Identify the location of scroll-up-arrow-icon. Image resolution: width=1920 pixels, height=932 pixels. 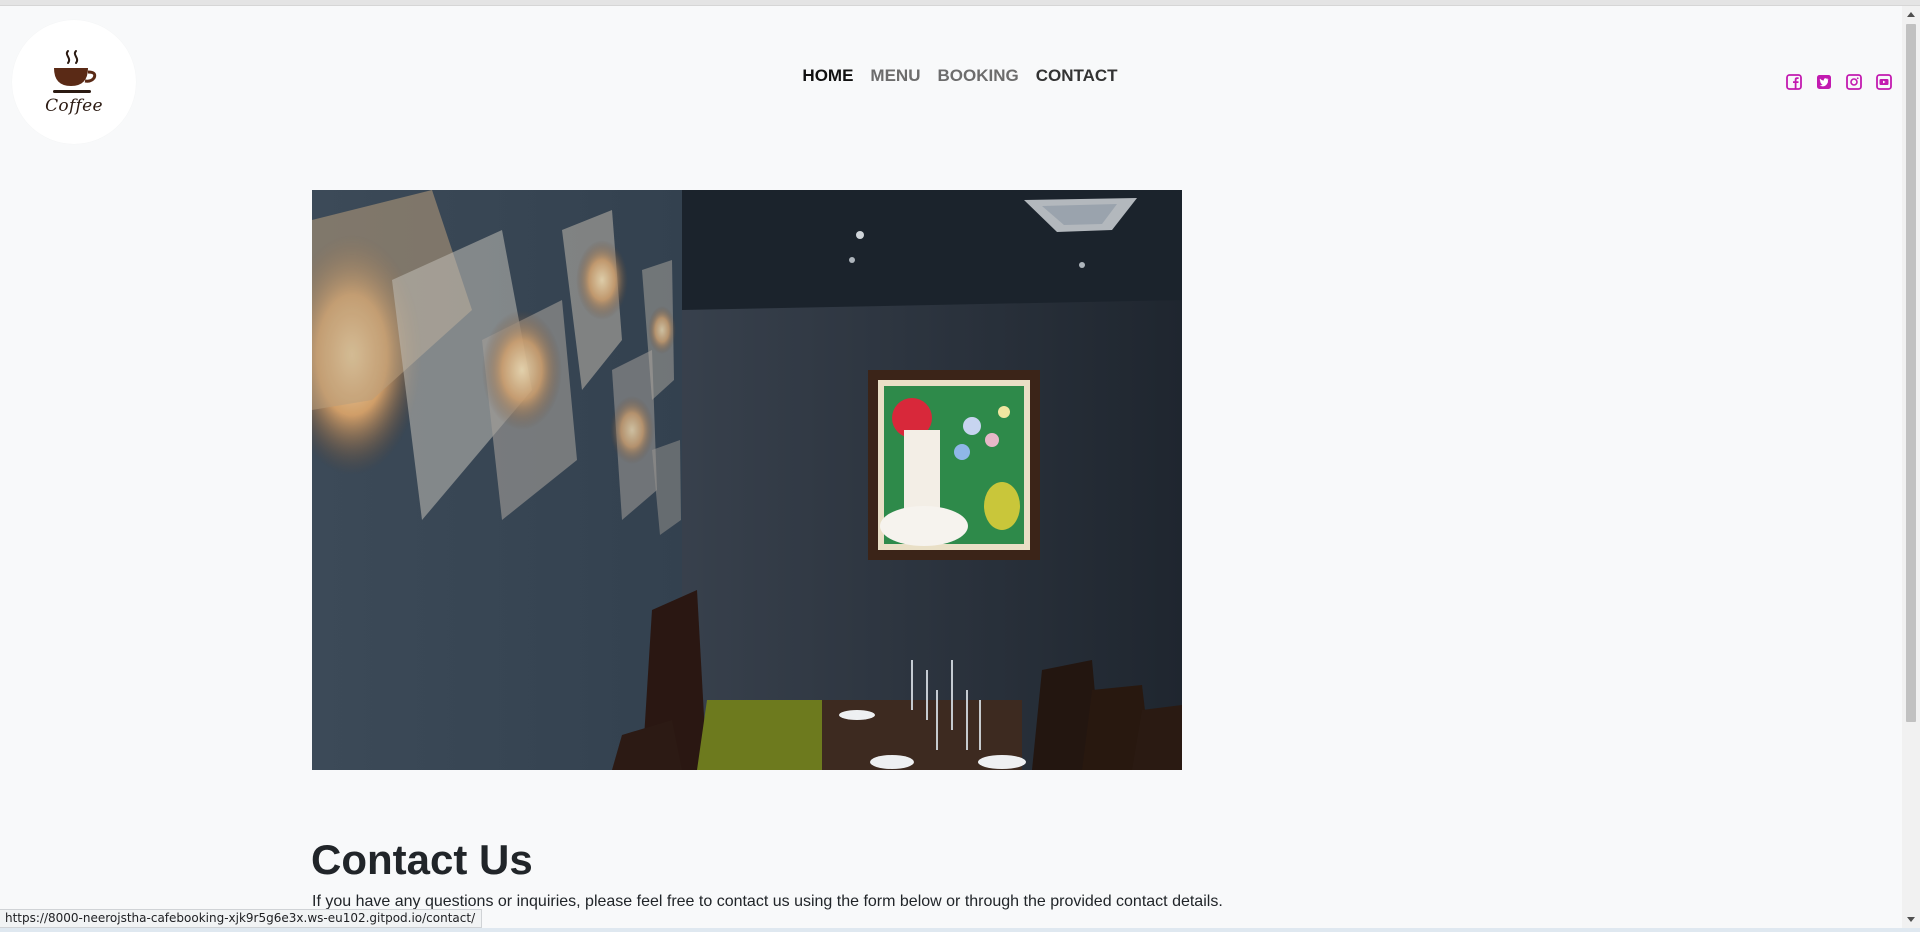
(1911, 14).